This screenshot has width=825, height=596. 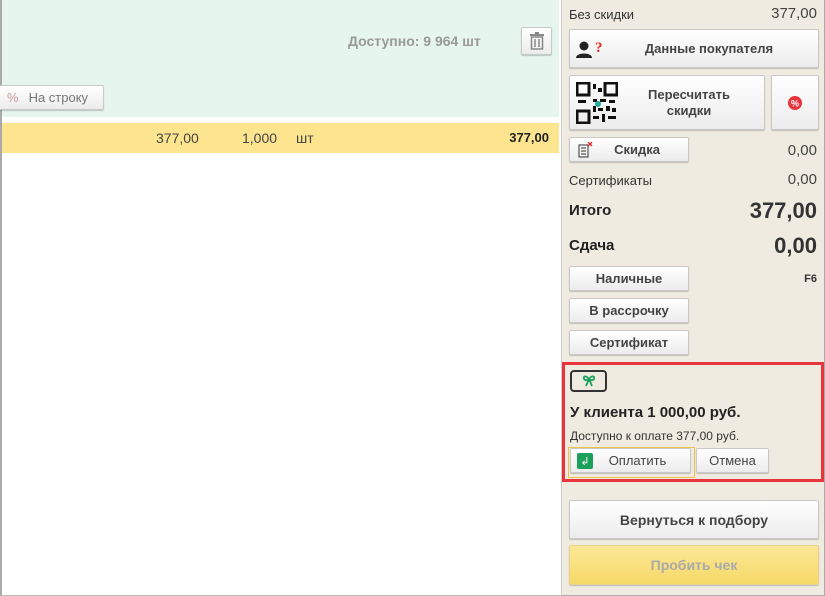 I want to click on certificates-value: 0,00, so click(x=802, y=179).